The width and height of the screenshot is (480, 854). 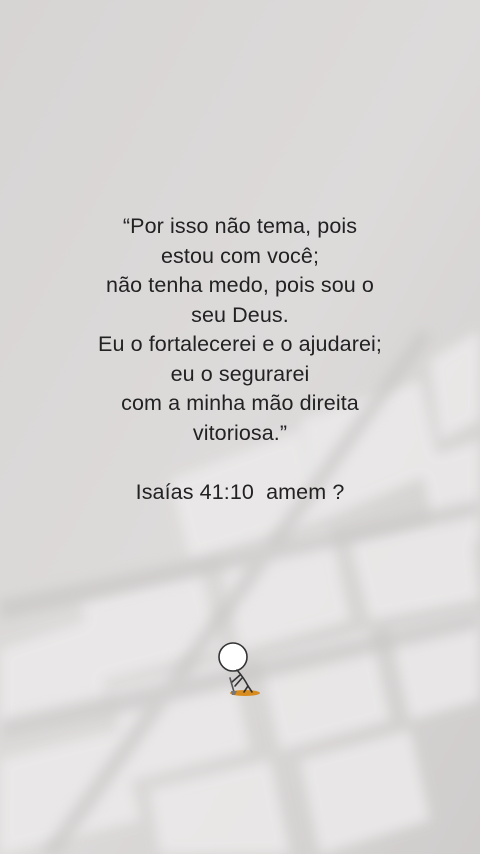 What do you see at coordinates (240, 226) in the screenshot?
I see `verse-line: “Por isso não tema, pois` at bounding box center [240, 226].